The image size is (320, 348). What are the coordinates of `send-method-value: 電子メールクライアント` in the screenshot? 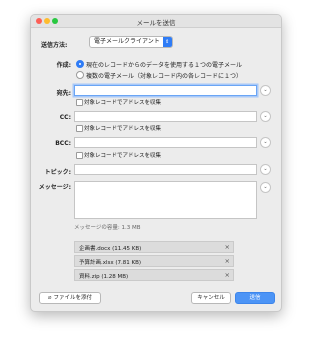 It's located at (127, 41).